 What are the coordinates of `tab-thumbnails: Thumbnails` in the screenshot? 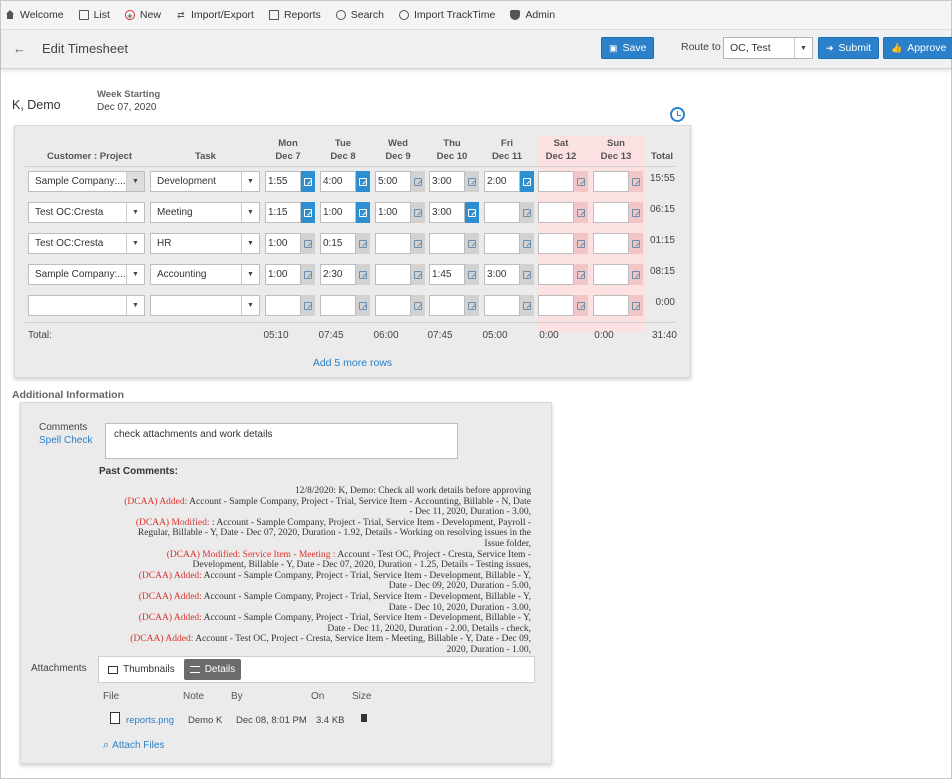 It's located at (141, 669).